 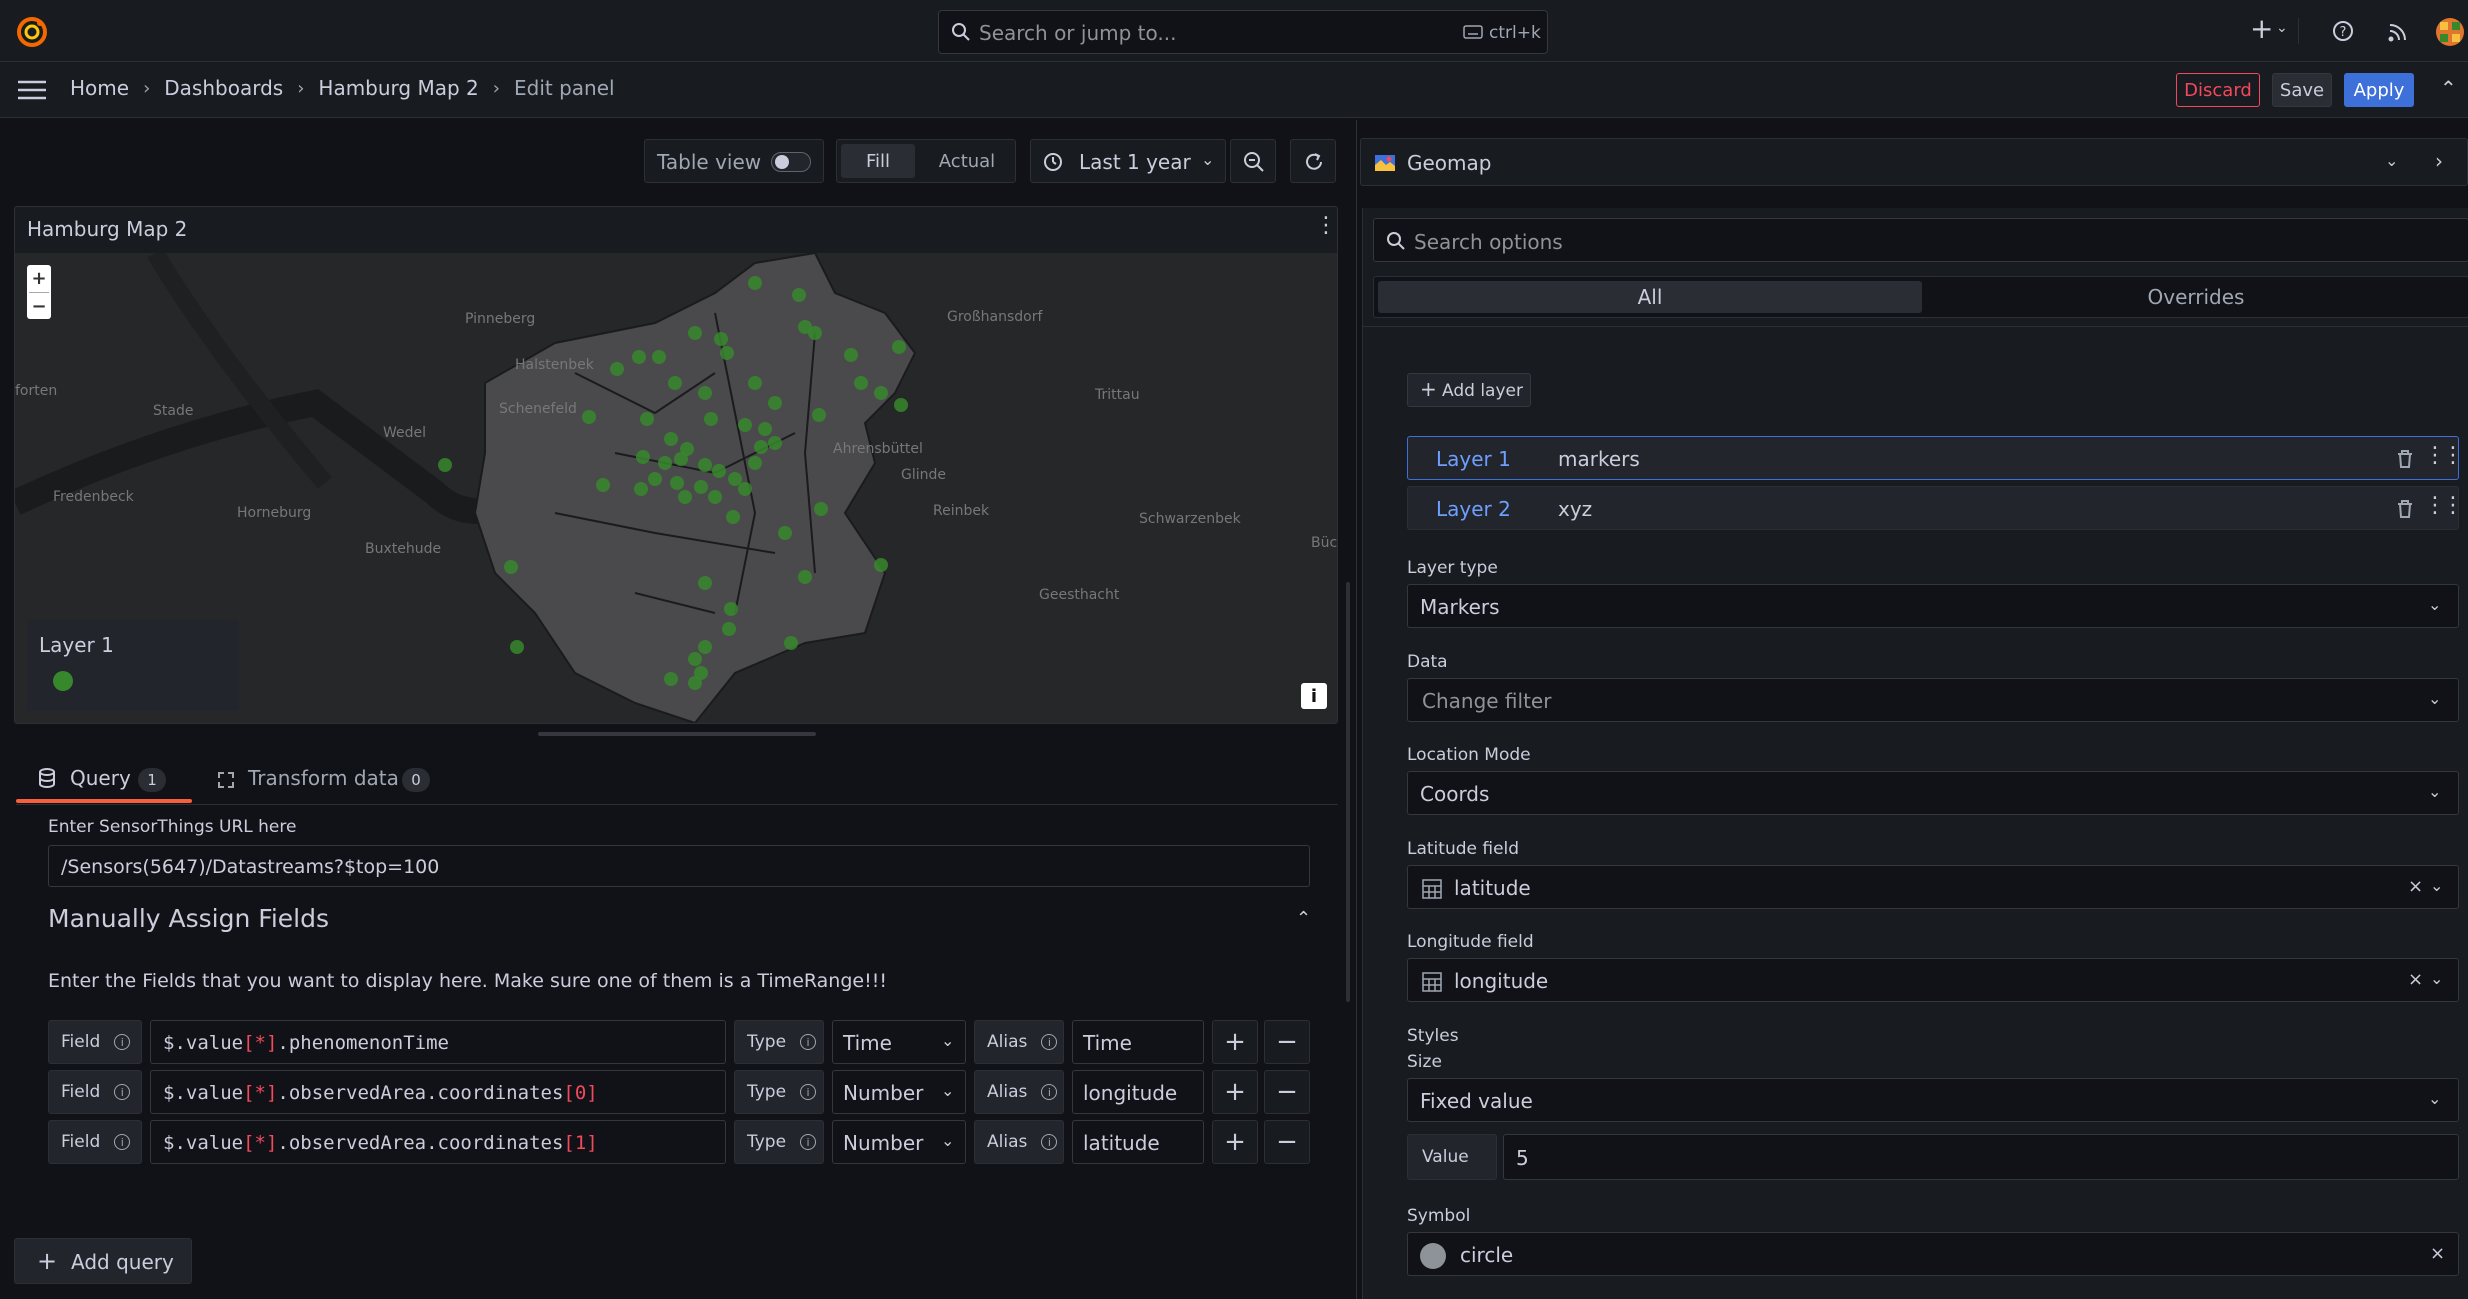 What do you see at coordinates (1470, 942) in the screenshot?
I see `longitude-label: Longitude field` at bounding box center [1470, 942].